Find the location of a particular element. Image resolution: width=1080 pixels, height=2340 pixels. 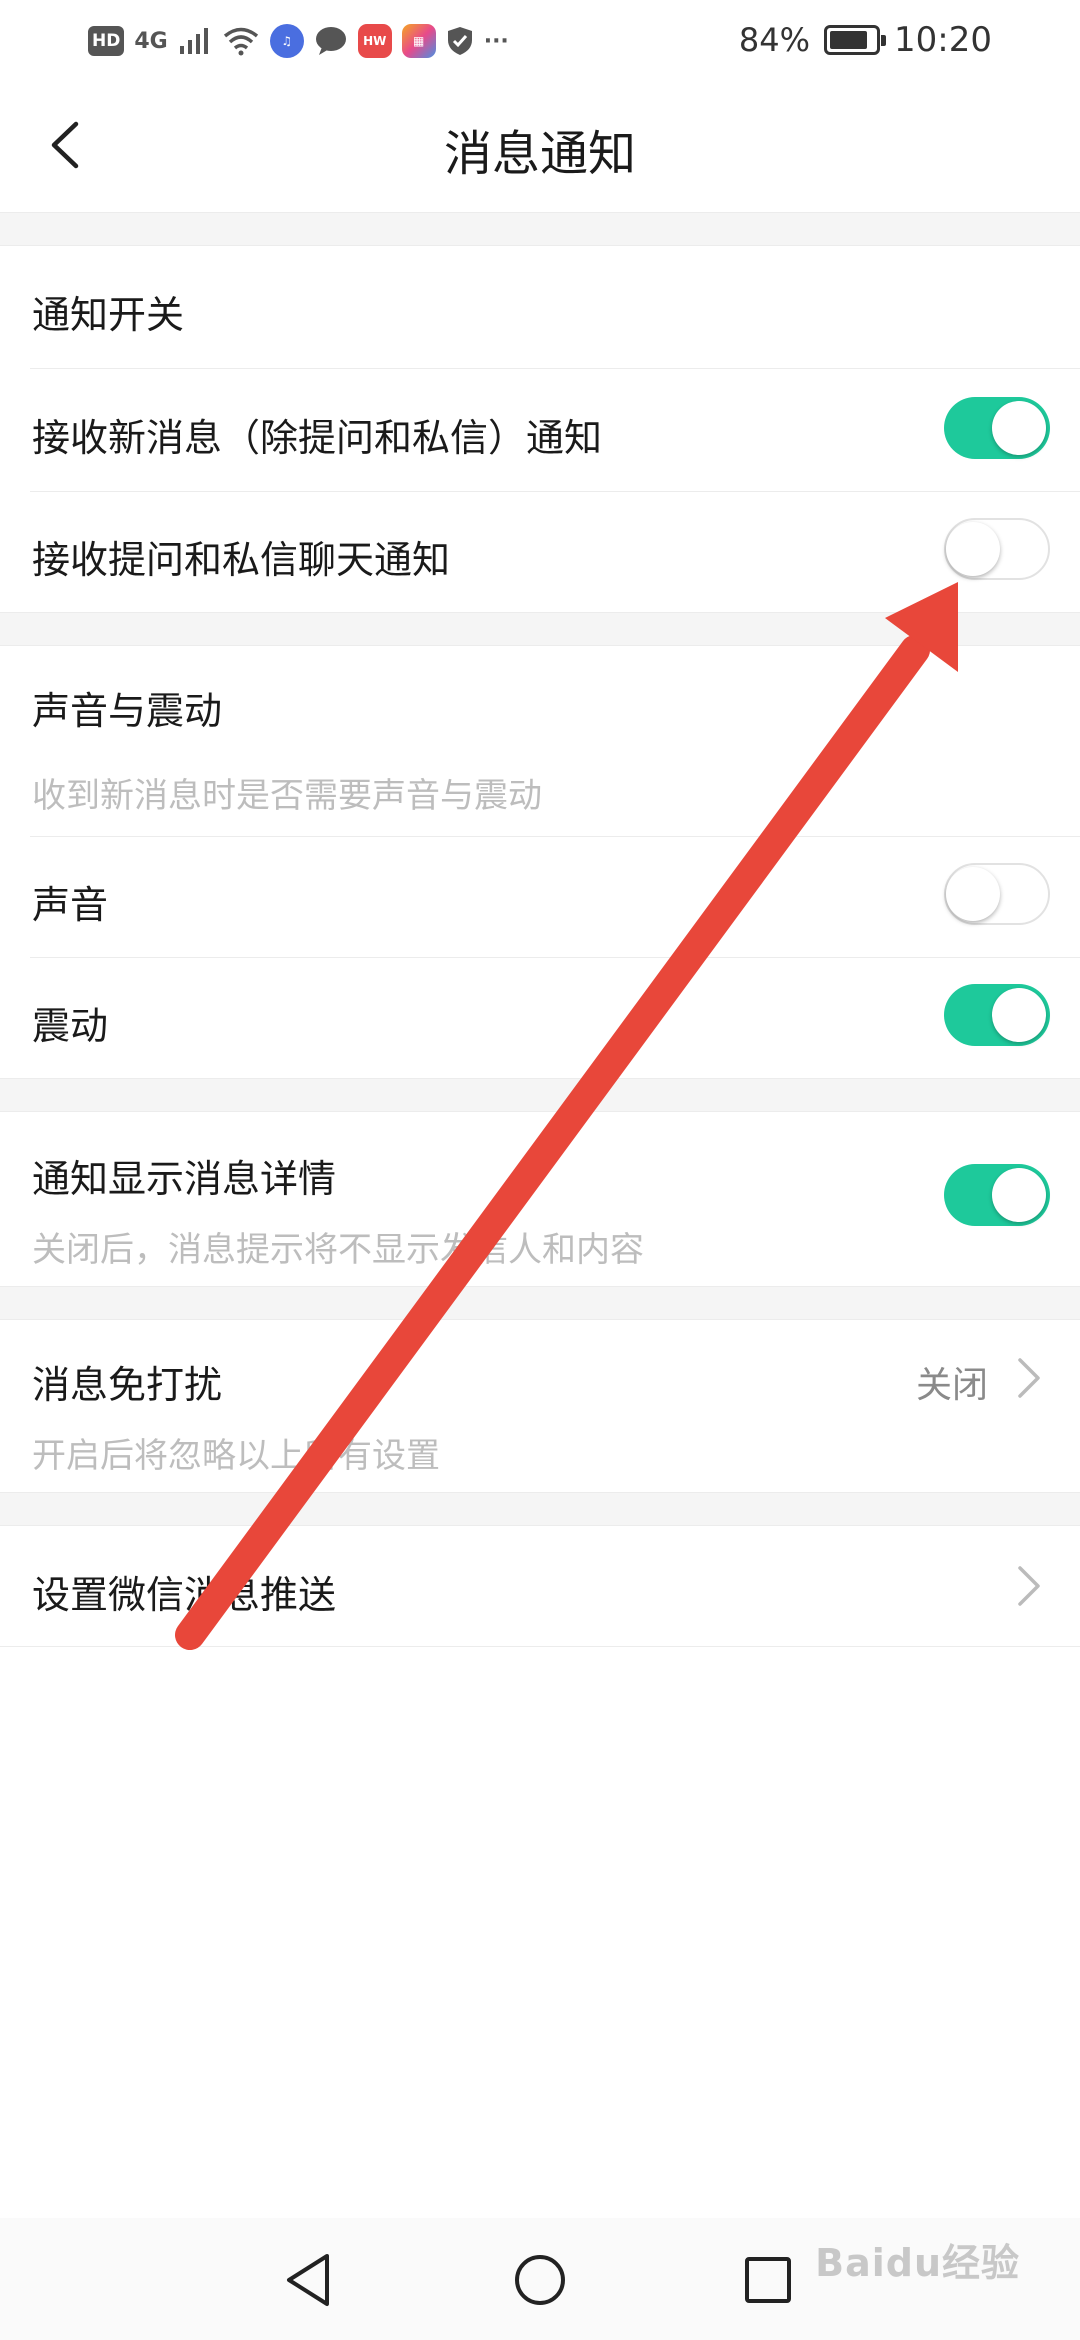

section-header-sound-vibration: 声音与震动 收到新消息时是否需要声音与震动 is located at coordinates (540, 741).